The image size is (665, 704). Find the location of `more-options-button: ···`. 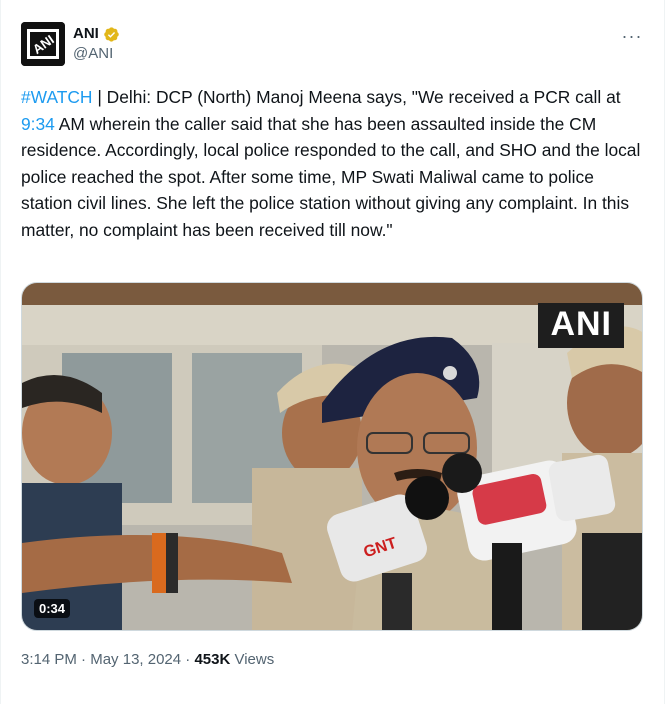

more-options-button: ··· is located at coordinates (632, 36).